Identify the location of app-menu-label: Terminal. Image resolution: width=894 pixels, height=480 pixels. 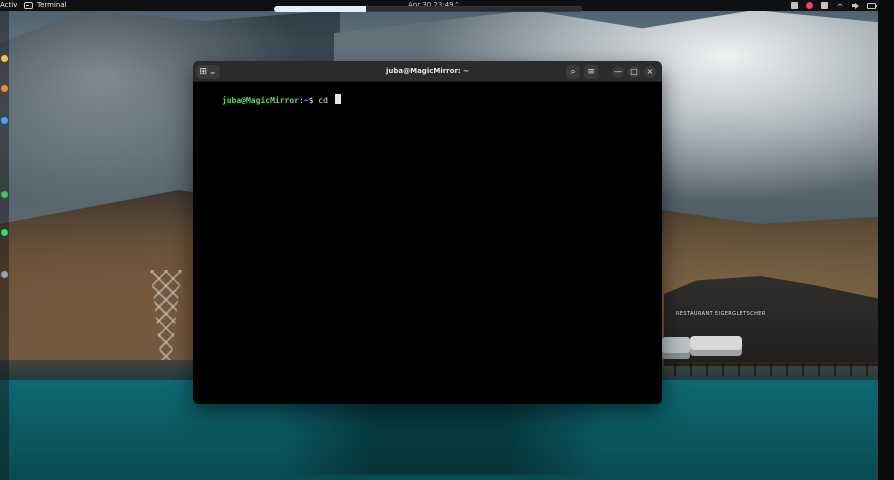
(52, 5).